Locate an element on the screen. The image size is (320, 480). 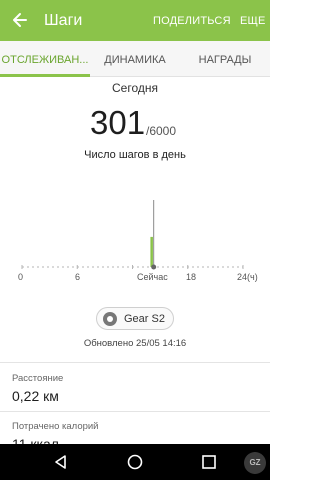
period-label: Сегодня is located at coordinates (135, 88).